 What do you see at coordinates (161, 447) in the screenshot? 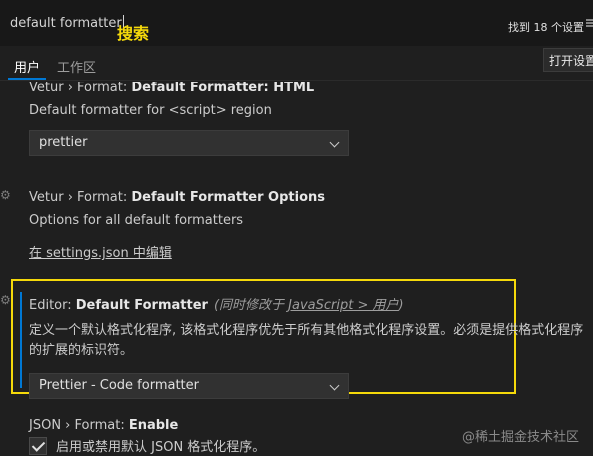
I see `checkbox-label: 启用或禁用默认 JSON 格式化程序。` at bounding box center [161, 447].